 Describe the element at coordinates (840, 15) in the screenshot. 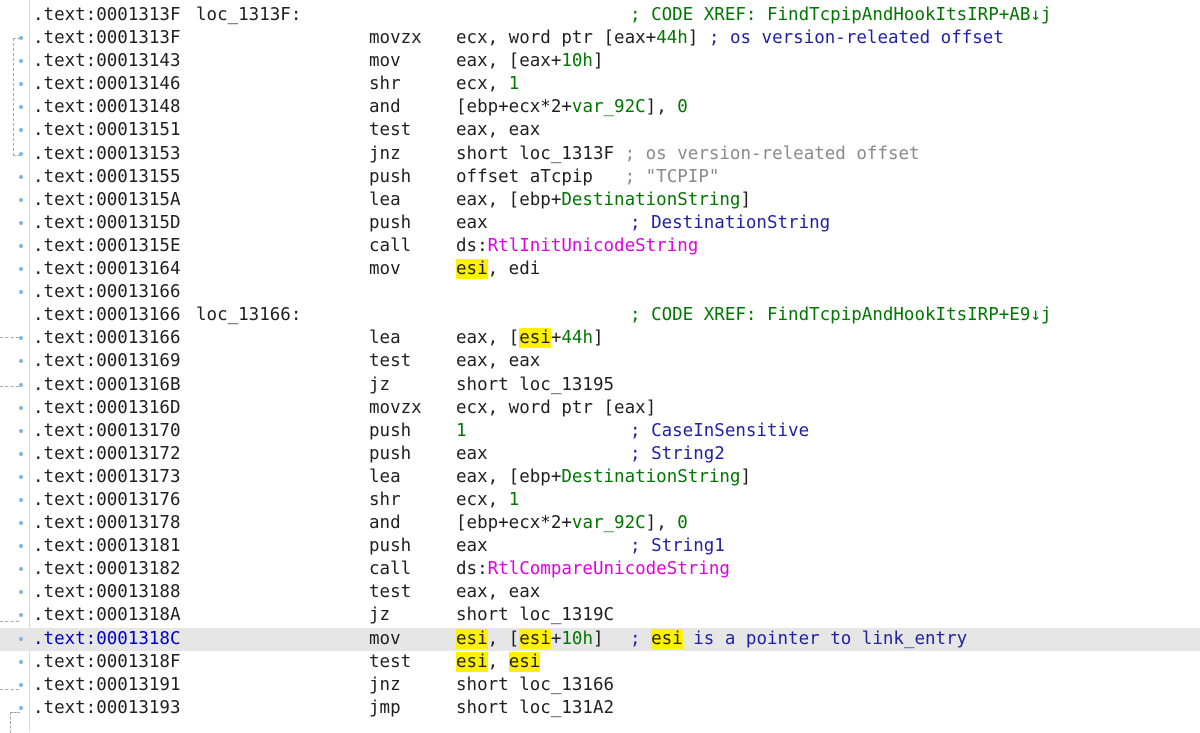

I see `line-comment: ; CODE XREF: FindTcpipAndHookItsIRP+AB↓j` at that location.